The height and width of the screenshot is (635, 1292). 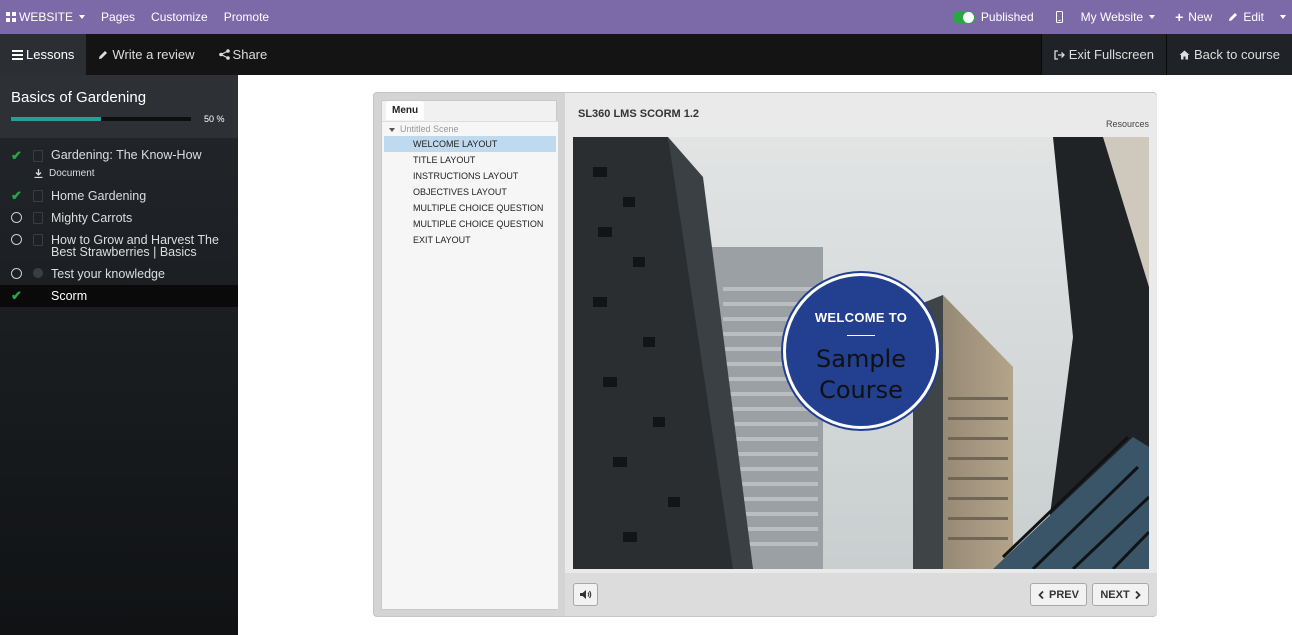 What do you see at coordinates (861, 317) in the screenshot?
I see `welcome-text: WELCOME TO` at bounding box center [861, 317].